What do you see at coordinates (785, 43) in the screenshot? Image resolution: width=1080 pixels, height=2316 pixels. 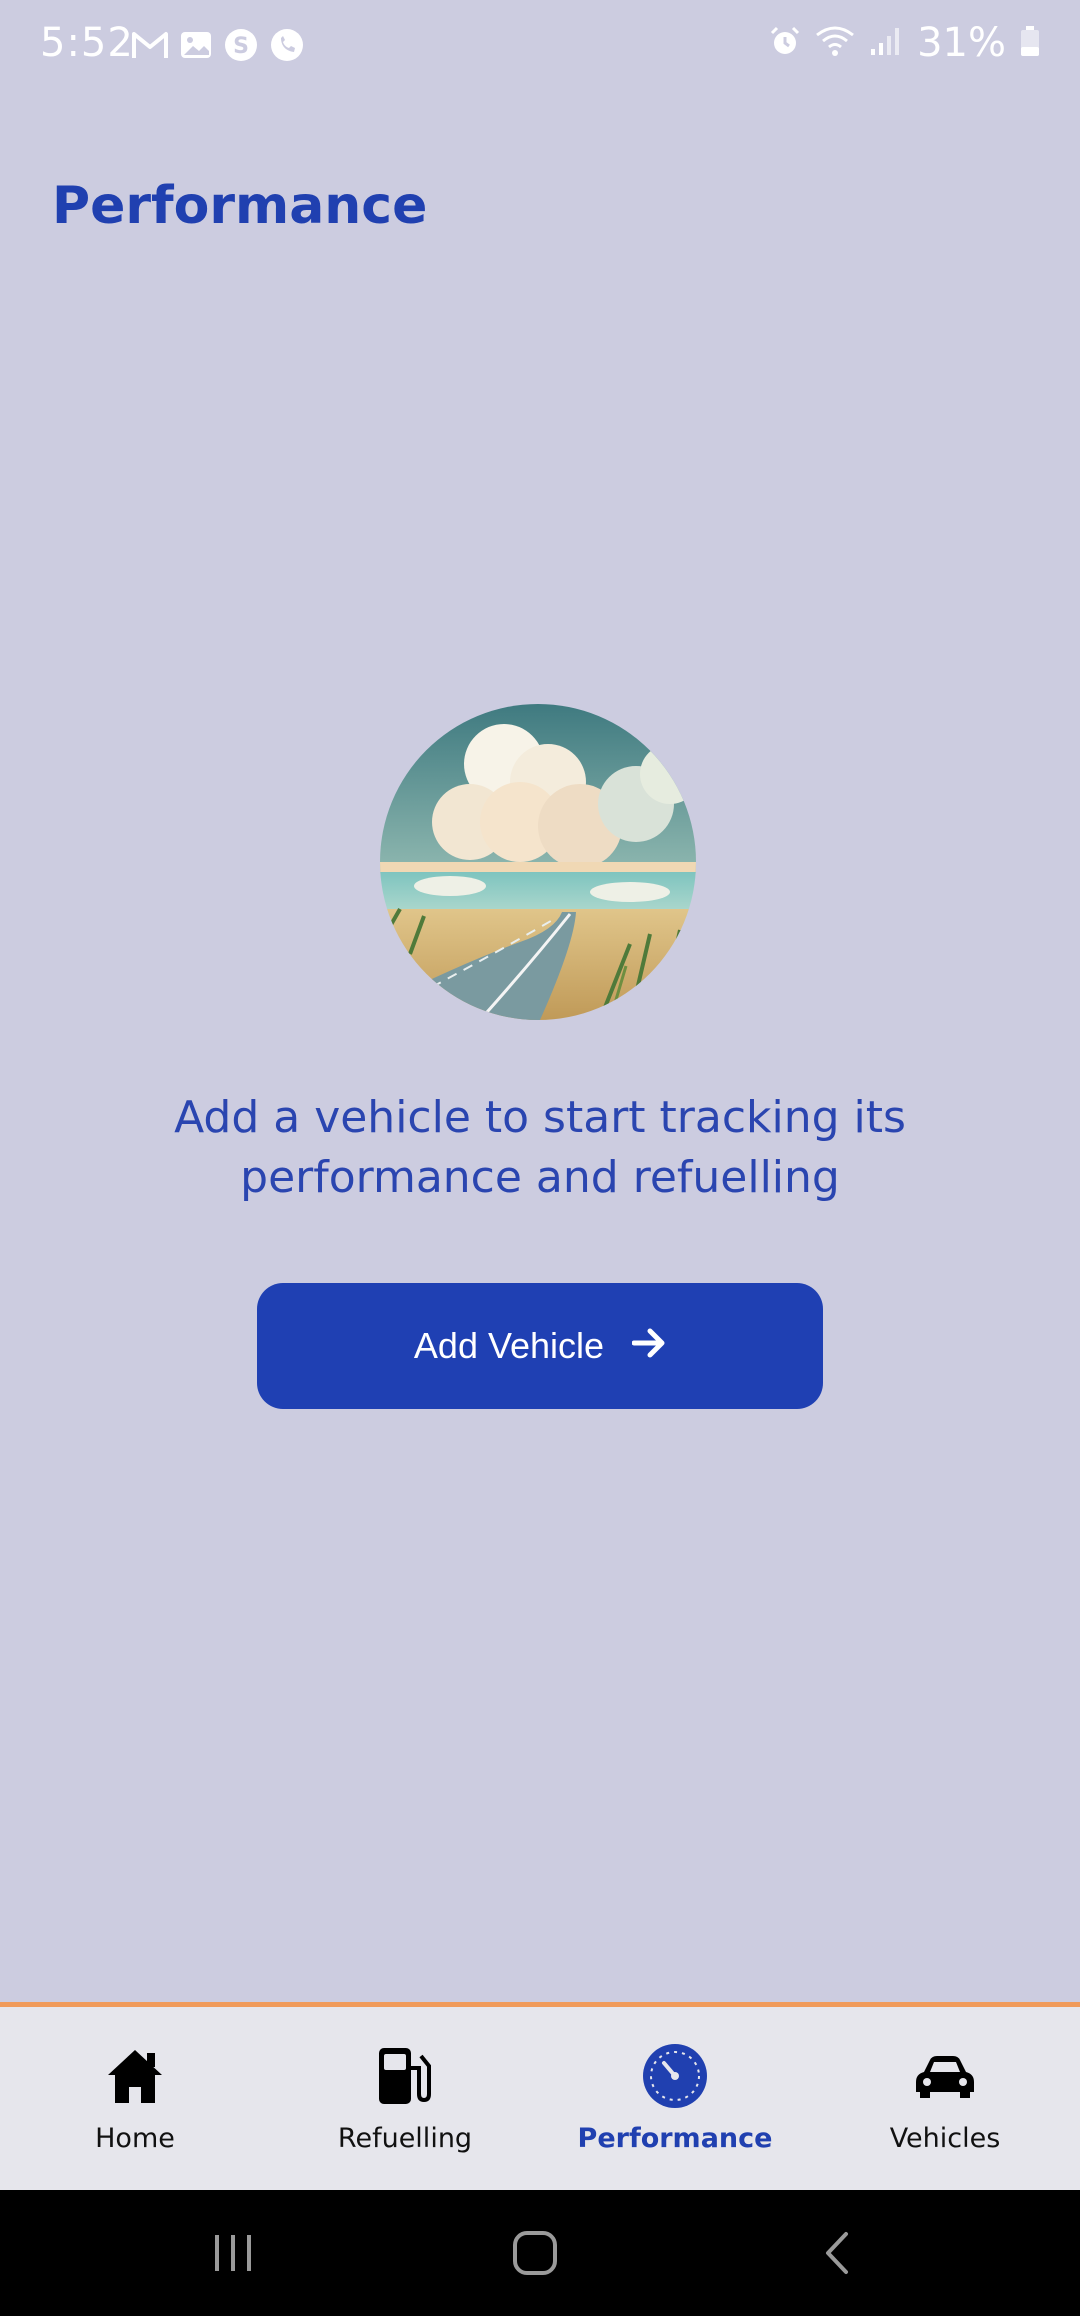 I see `alarm-icon` at bounding box center [785, 43].